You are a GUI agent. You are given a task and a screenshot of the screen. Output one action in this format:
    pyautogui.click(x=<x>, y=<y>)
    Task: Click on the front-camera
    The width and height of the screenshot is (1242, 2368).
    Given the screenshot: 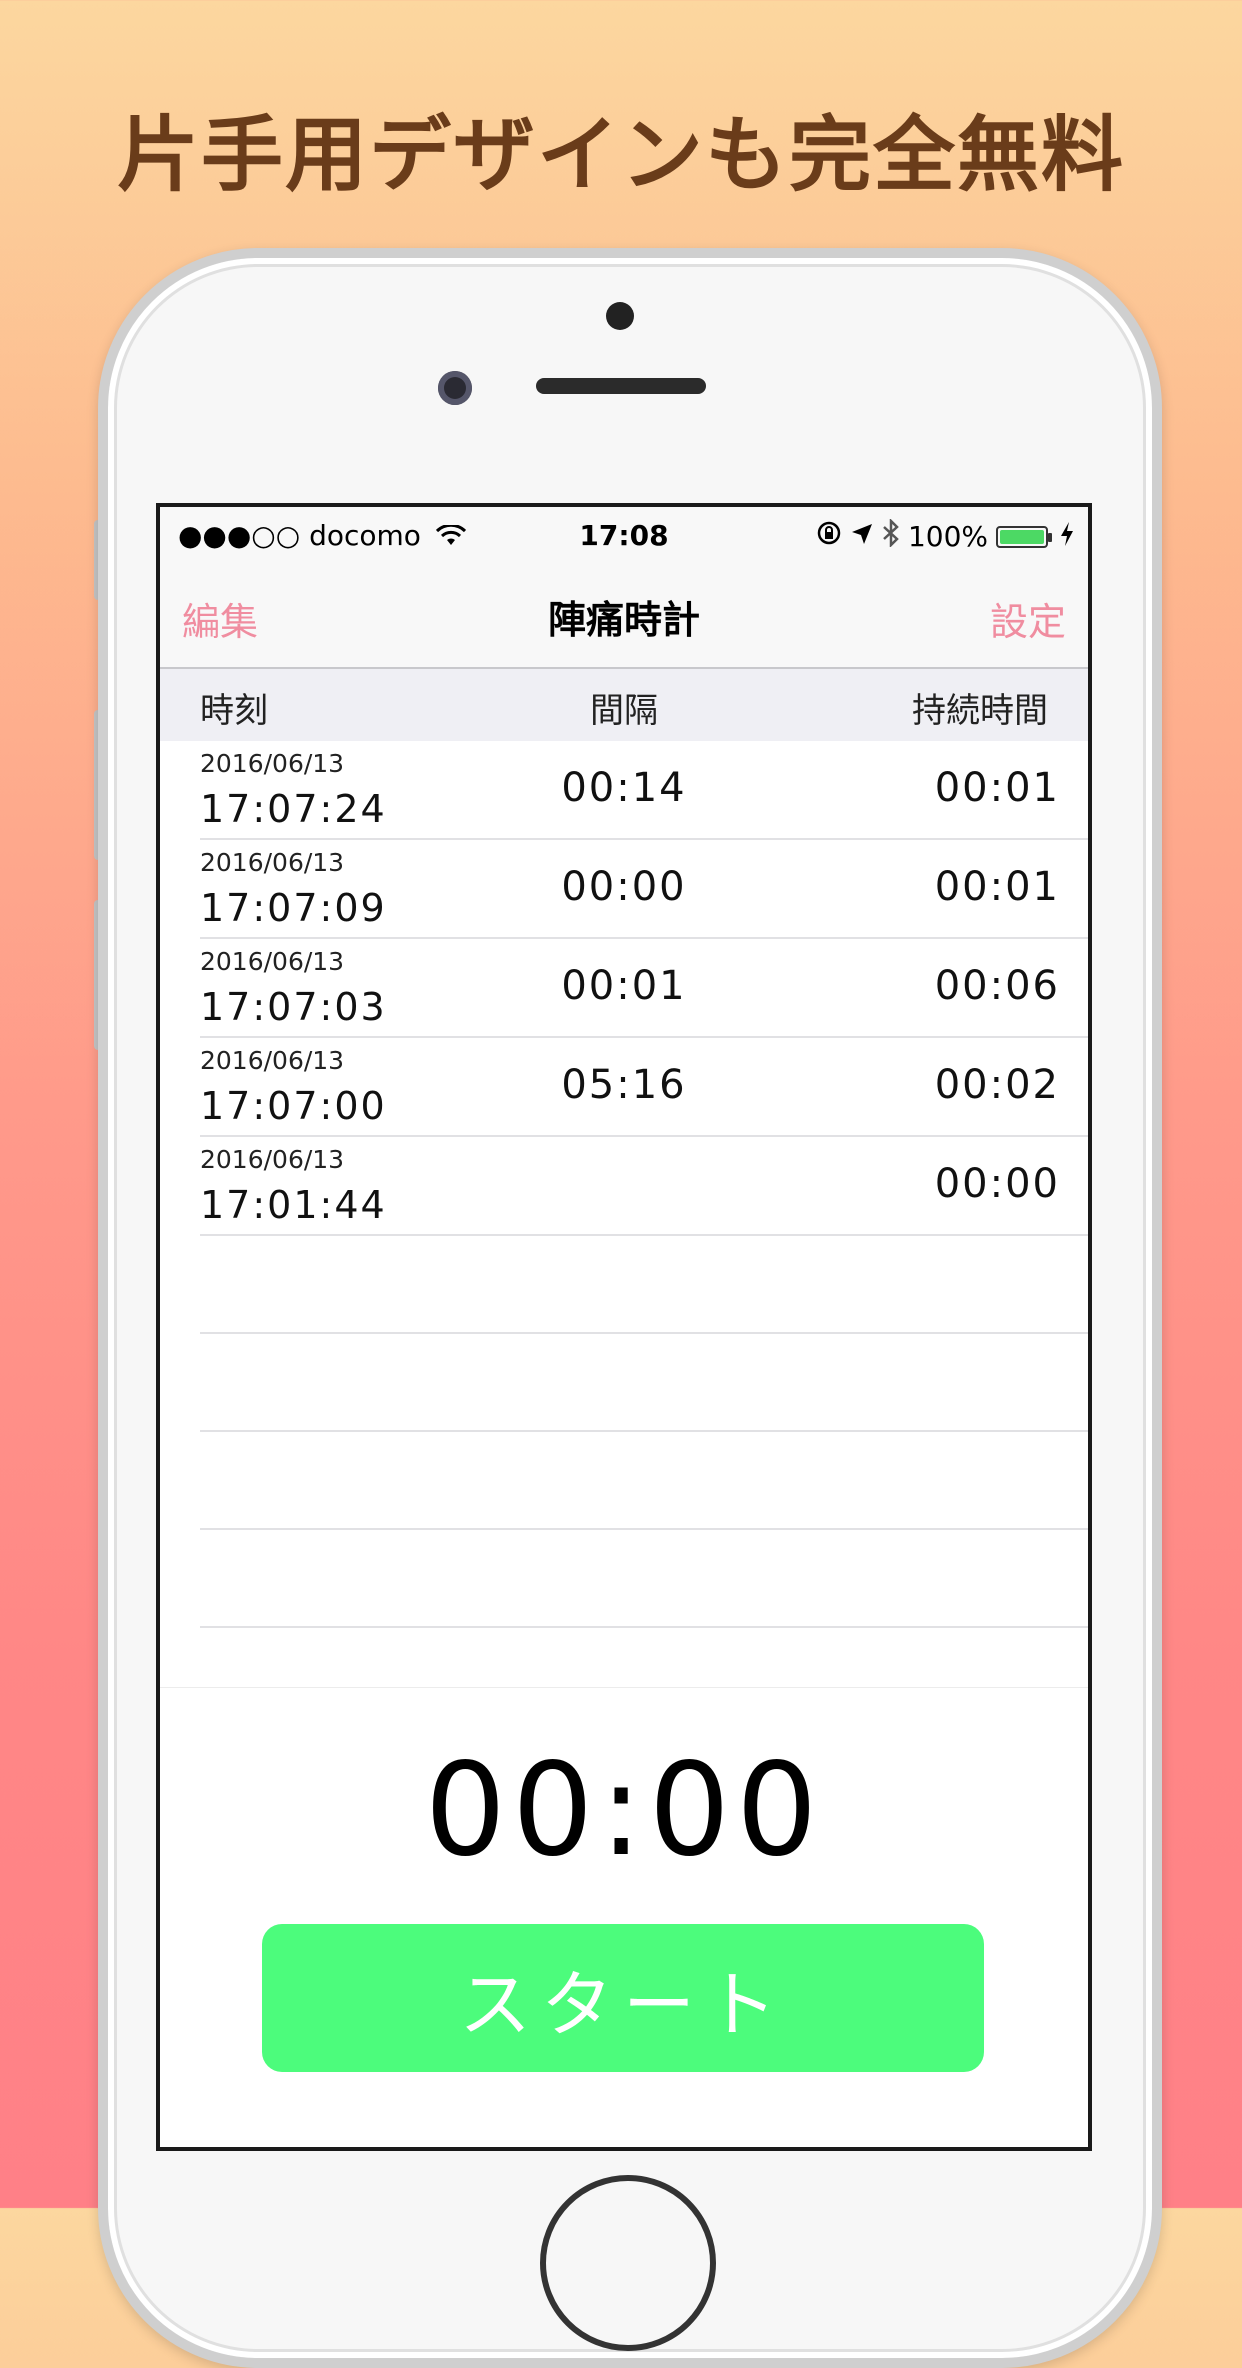 What is the action you would take?
    pyautogui.click(x=455, y=388)
    